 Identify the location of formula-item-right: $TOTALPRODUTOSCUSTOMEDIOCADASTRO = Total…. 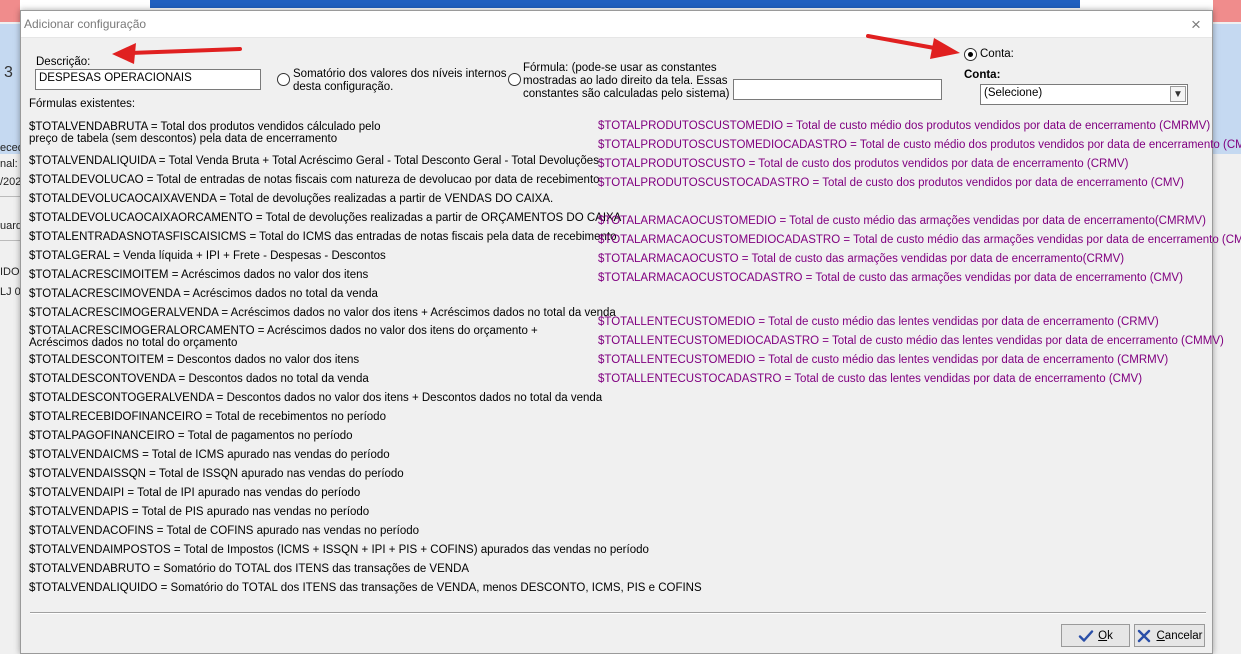
(919, 145).